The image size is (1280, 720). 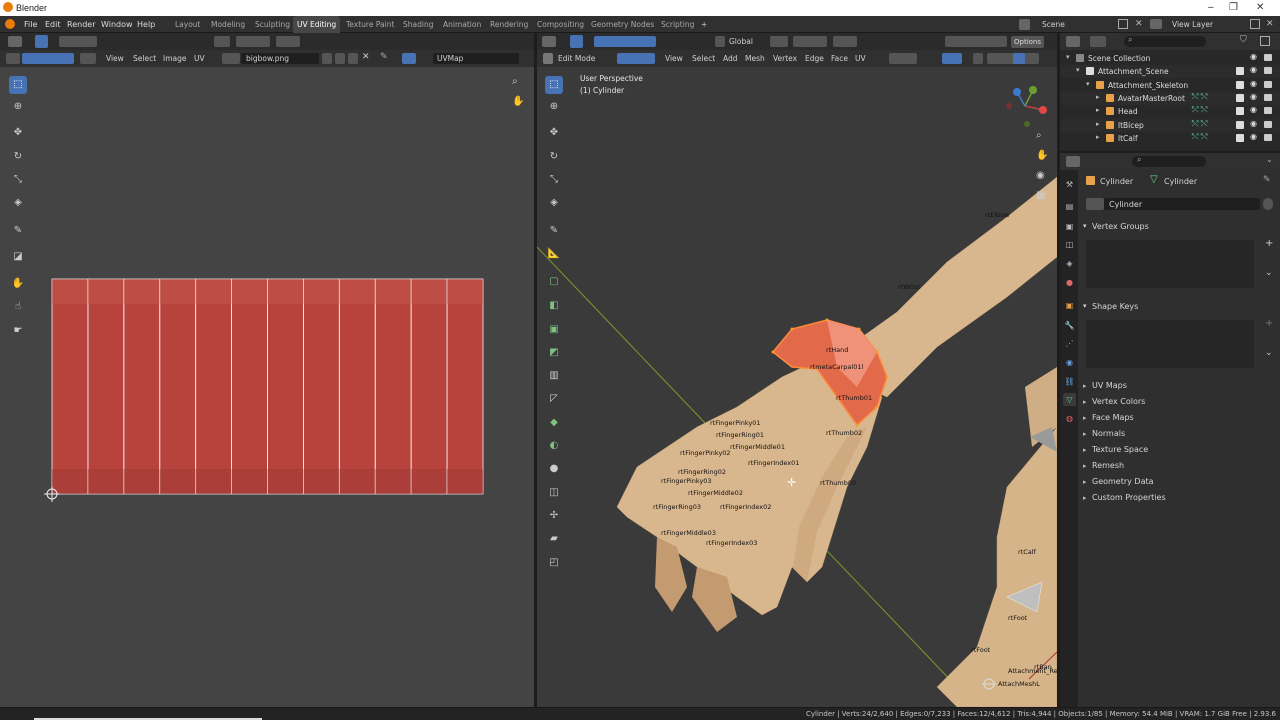 What do you see at coordinates (1069, 399) in the screenshot?
I see `data-tab-icon: ▽` at bounding box center [1069, 399].